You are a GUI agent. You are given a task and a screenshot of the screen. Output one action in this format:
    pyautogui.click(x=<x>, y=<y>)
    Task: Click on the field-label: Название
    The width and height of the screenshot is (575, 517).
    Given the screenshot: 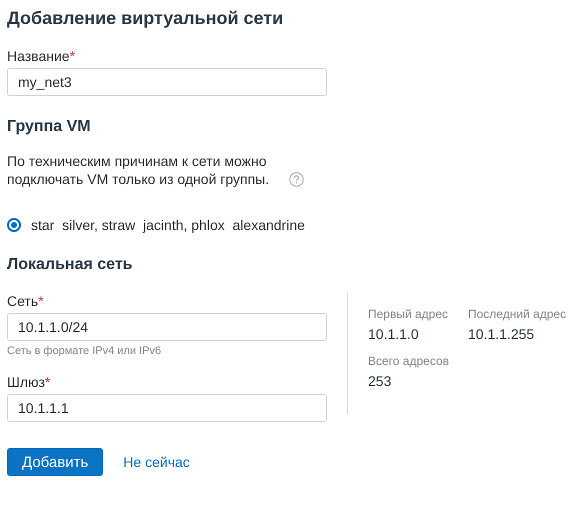 What is the action you would take?
    pyautogui.click(x=38, y=56)
    